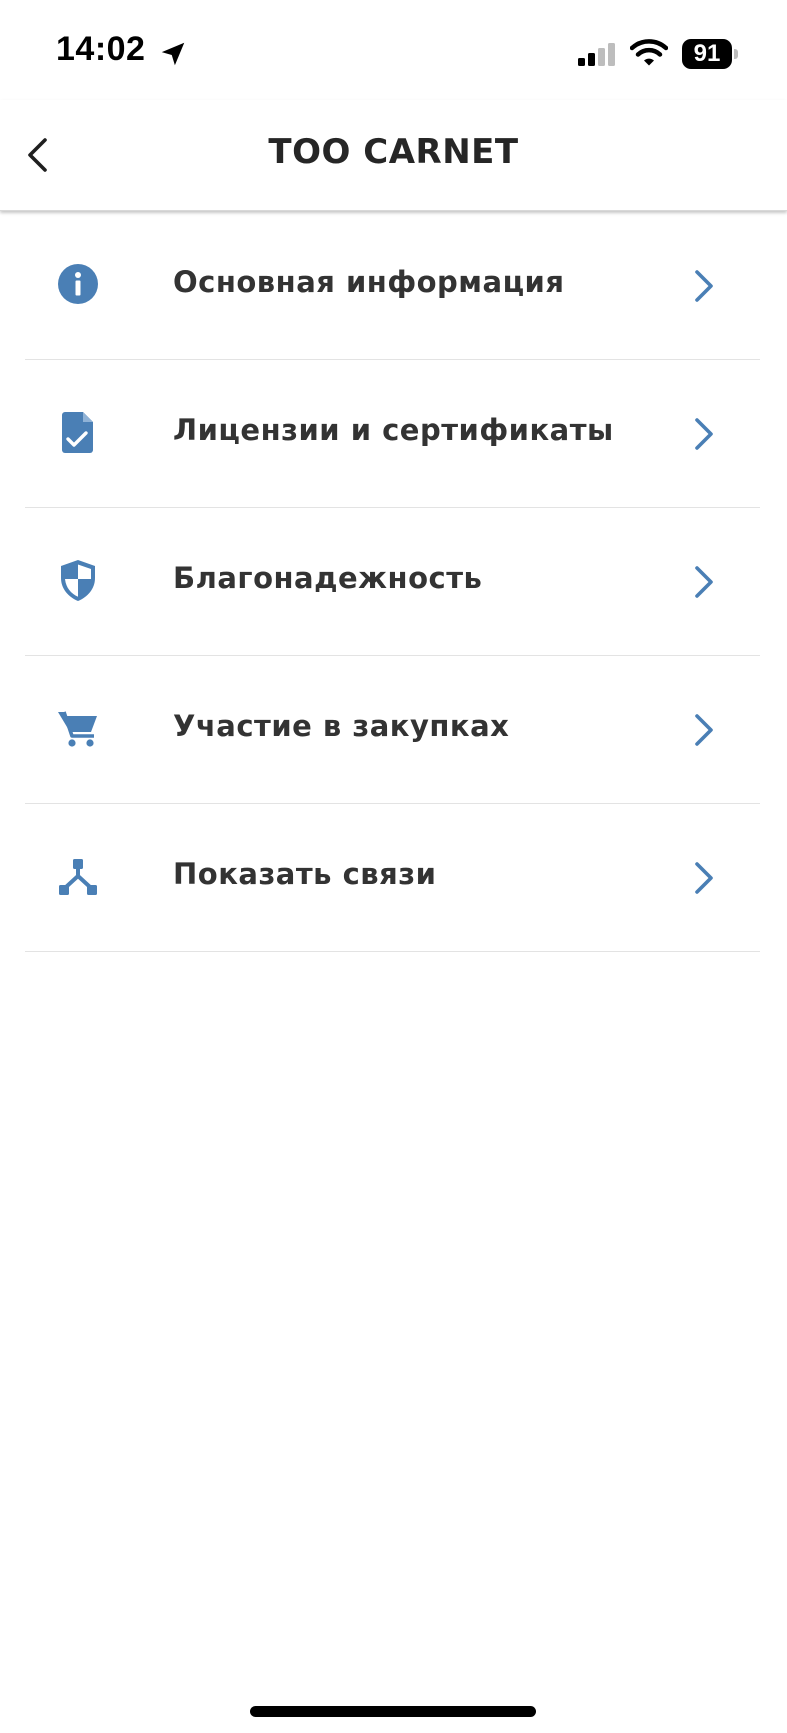 This screenshot has height=1733, width=787. I want to click on page-title: ТОО CARNET, so click(393, 152).